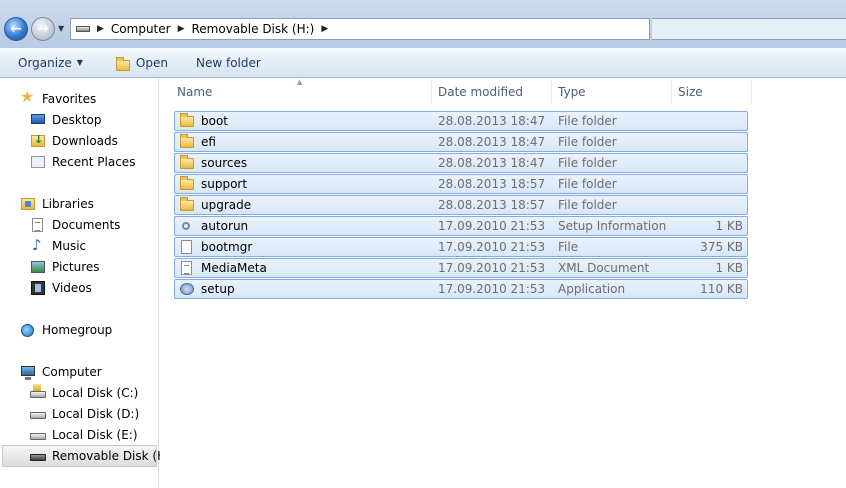 Image resolution: width=846 pixels, height=488 pixels. What do you see at coordinates (218, 289) in the screenshot?
I see `file-name: setup` at bounding box center [218, 289].